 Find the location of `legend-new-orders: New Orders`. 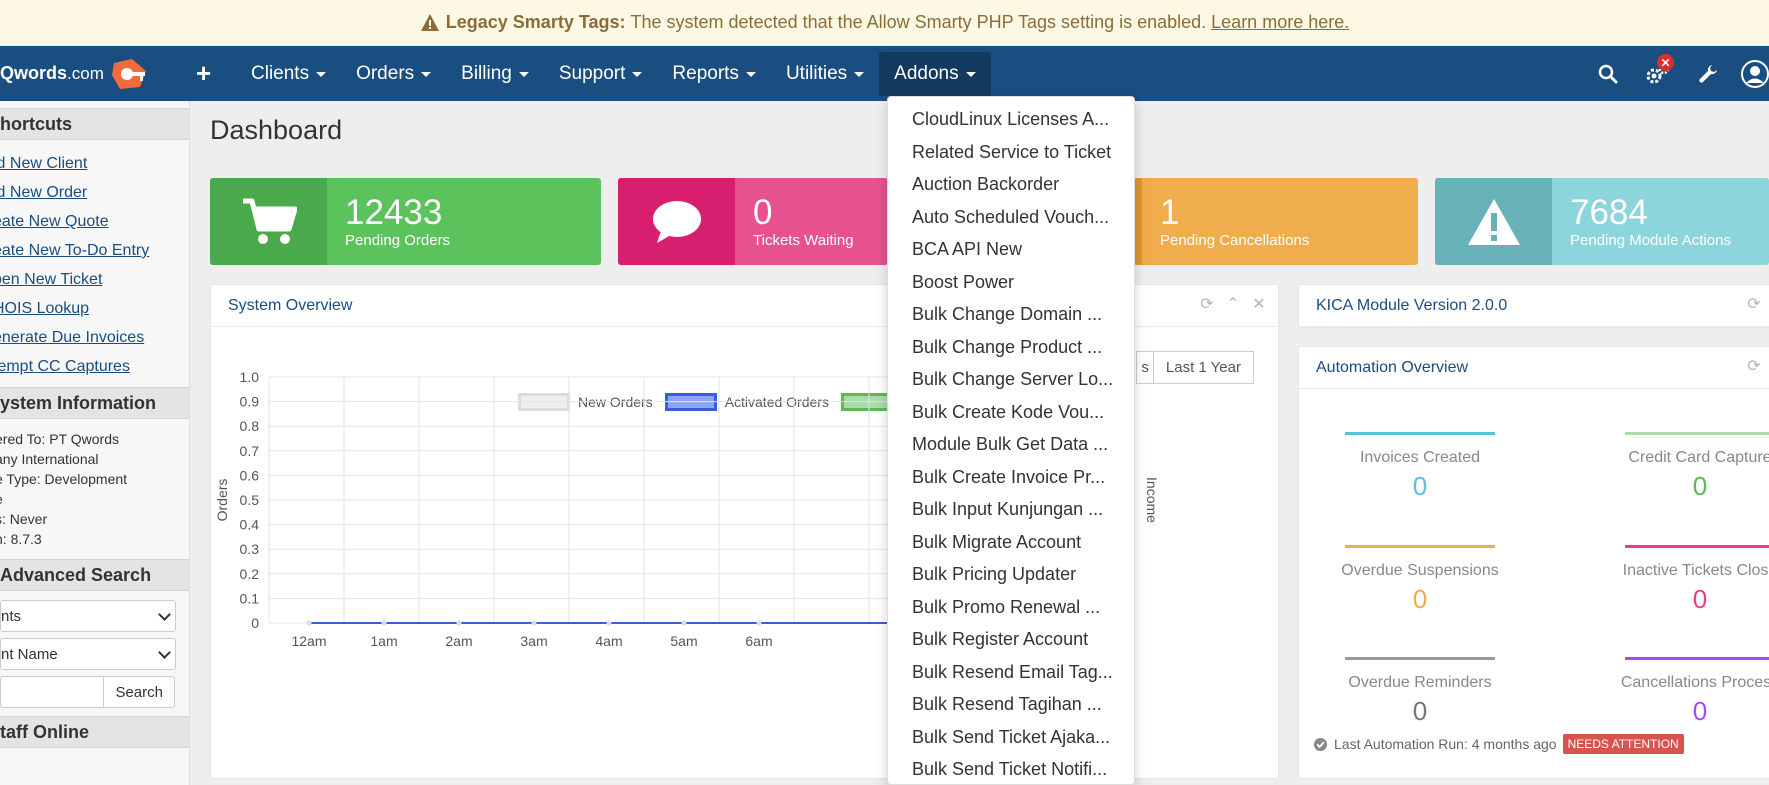

legend-new-orders: New Orders is located at coordinates (585, 402).